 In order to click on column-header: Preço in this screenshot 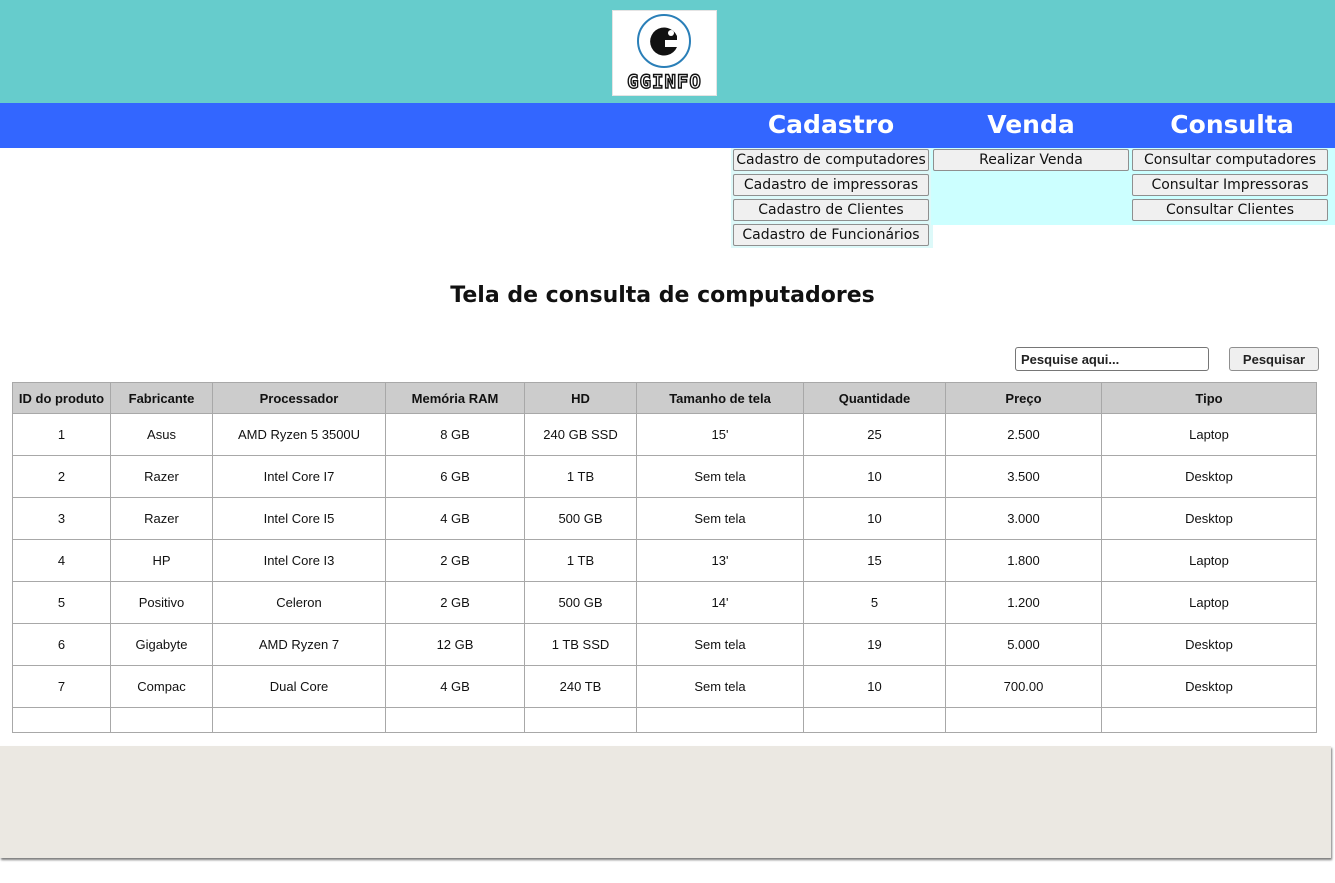, I will do `click(1023, 398)`.